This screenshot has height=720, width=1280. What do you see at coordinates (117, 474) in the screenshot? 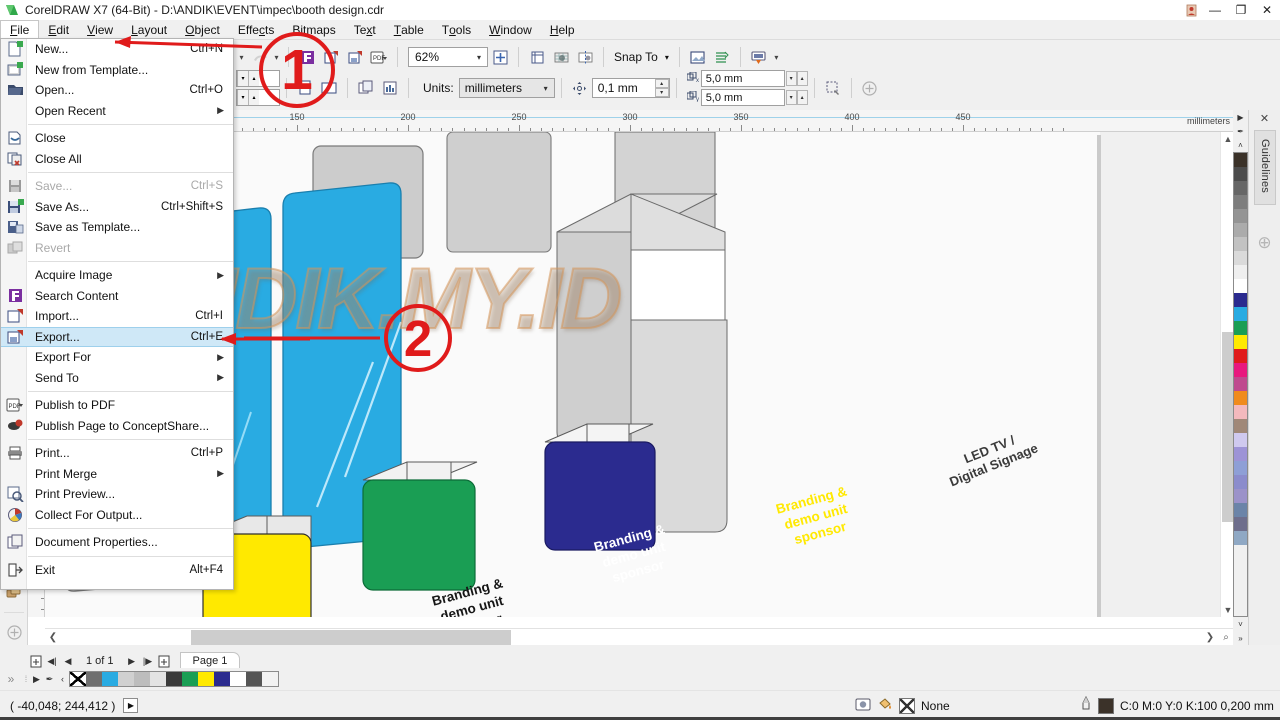
I see `file-menu-item-print-merge: Print Merge ▶` at bounding box center [117, 474].